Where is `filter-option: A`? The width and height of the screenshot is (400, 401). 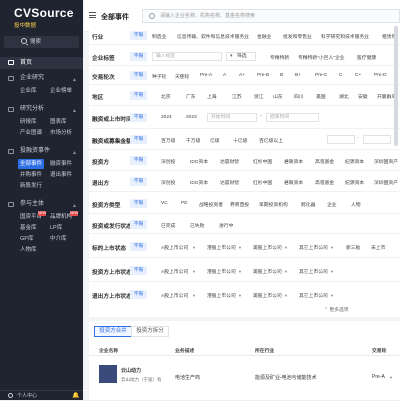 filter-option: A is located at coordinates (224, 75).